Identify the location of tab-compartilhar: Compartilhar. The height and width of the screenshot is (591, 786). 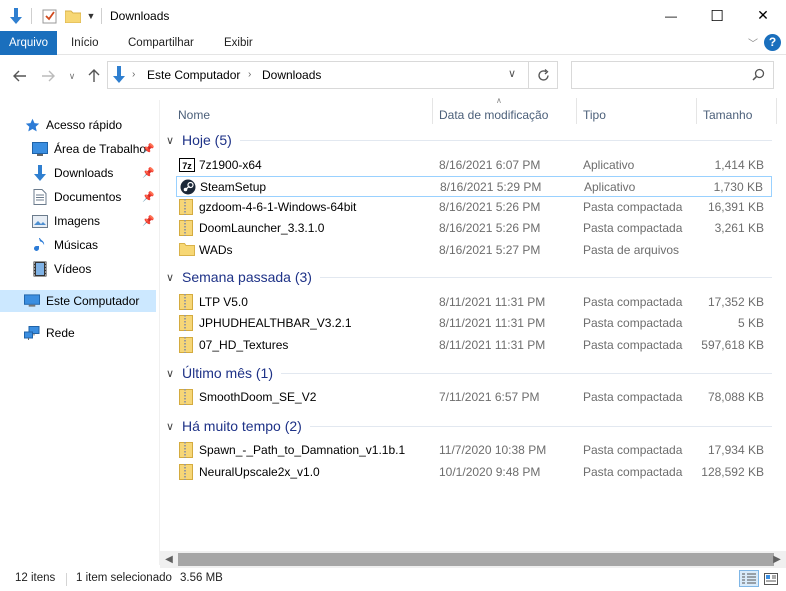
(161, 43).